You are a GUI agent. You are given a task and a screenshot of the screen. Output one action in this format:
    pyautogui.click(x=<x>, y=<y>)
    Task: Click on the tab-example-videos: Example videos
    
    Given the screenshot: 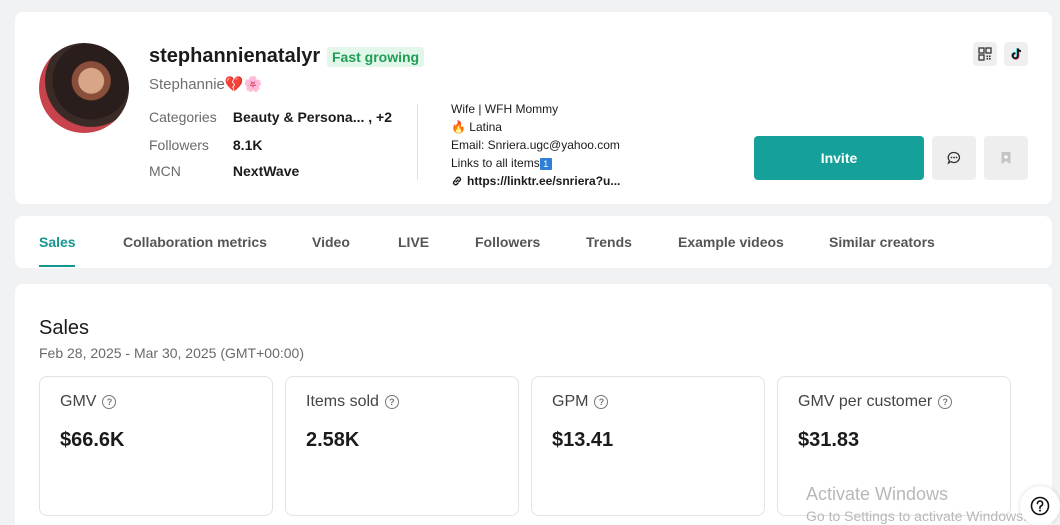 What is the action you would take?
    pyautogui.click(x=731, y=242)
    